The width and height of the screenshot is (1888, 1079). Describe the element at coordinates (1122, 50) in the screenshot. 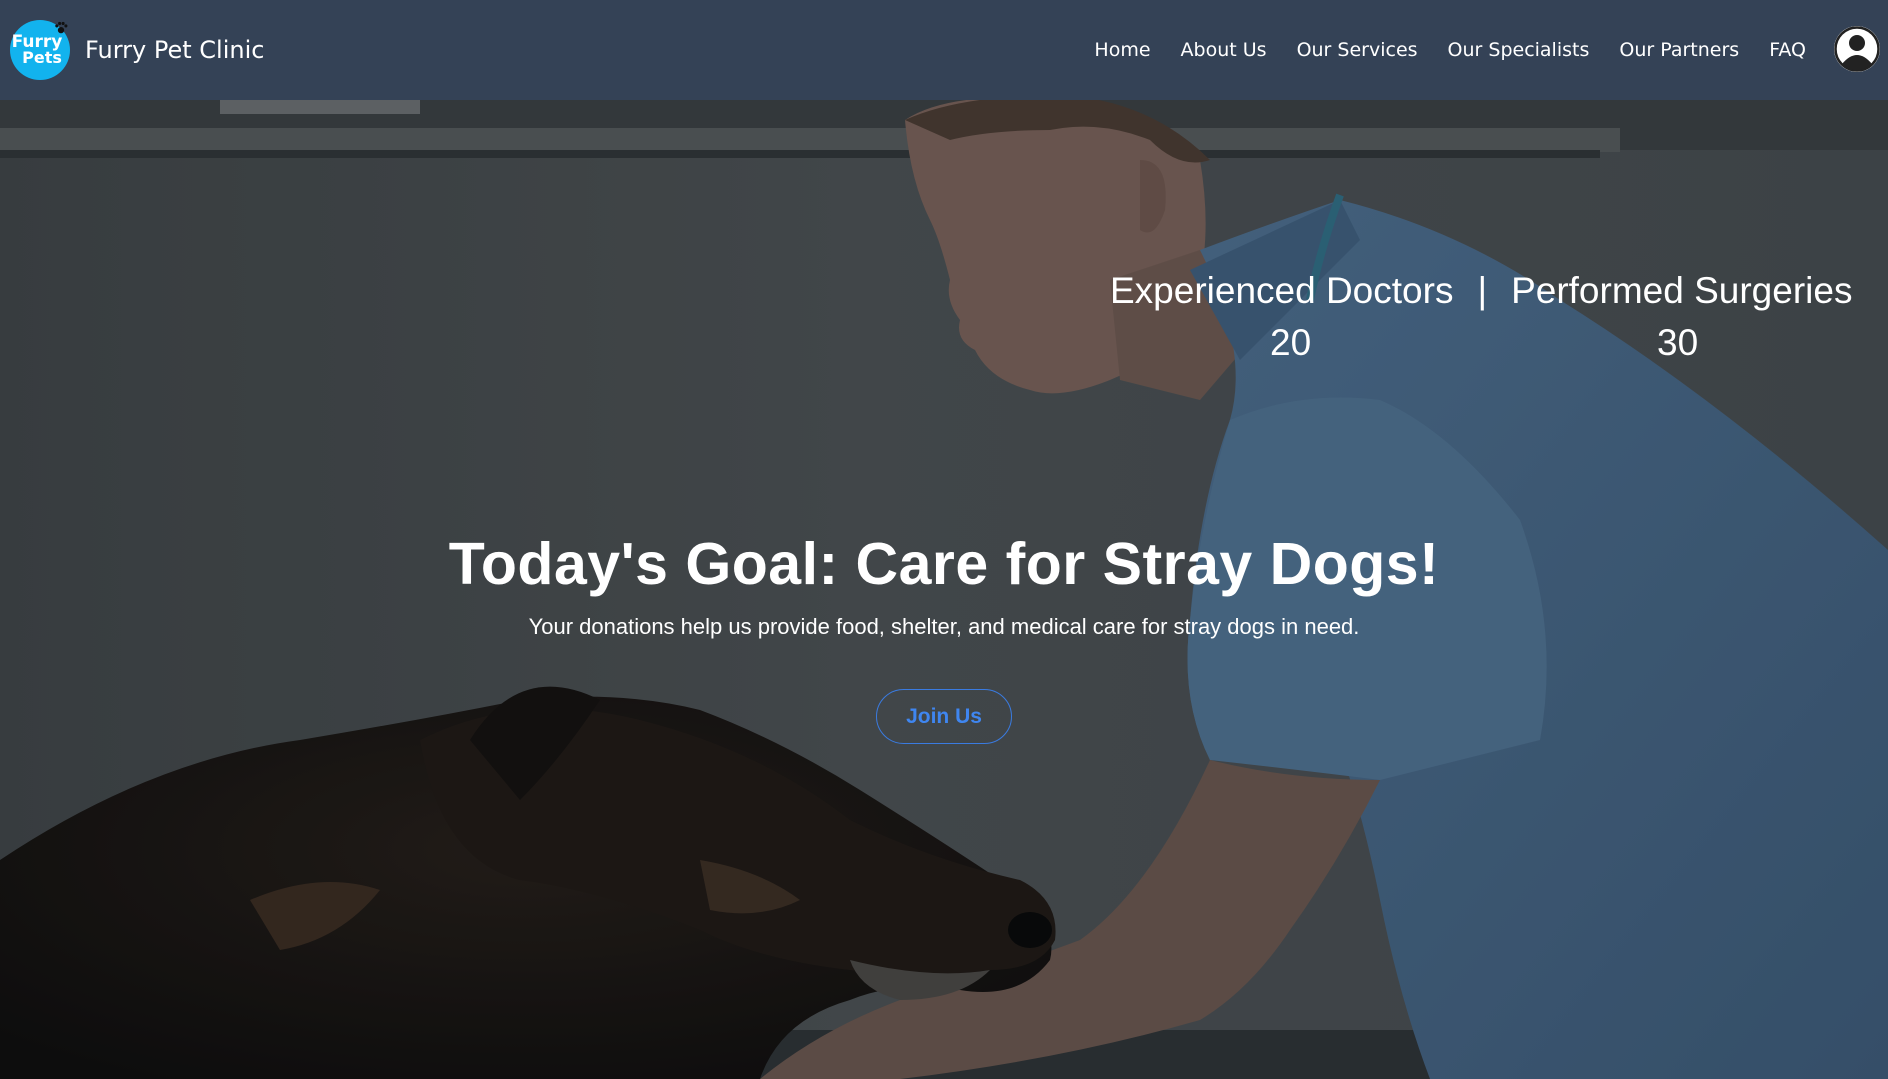

I see `nav-home: Home` at that location.